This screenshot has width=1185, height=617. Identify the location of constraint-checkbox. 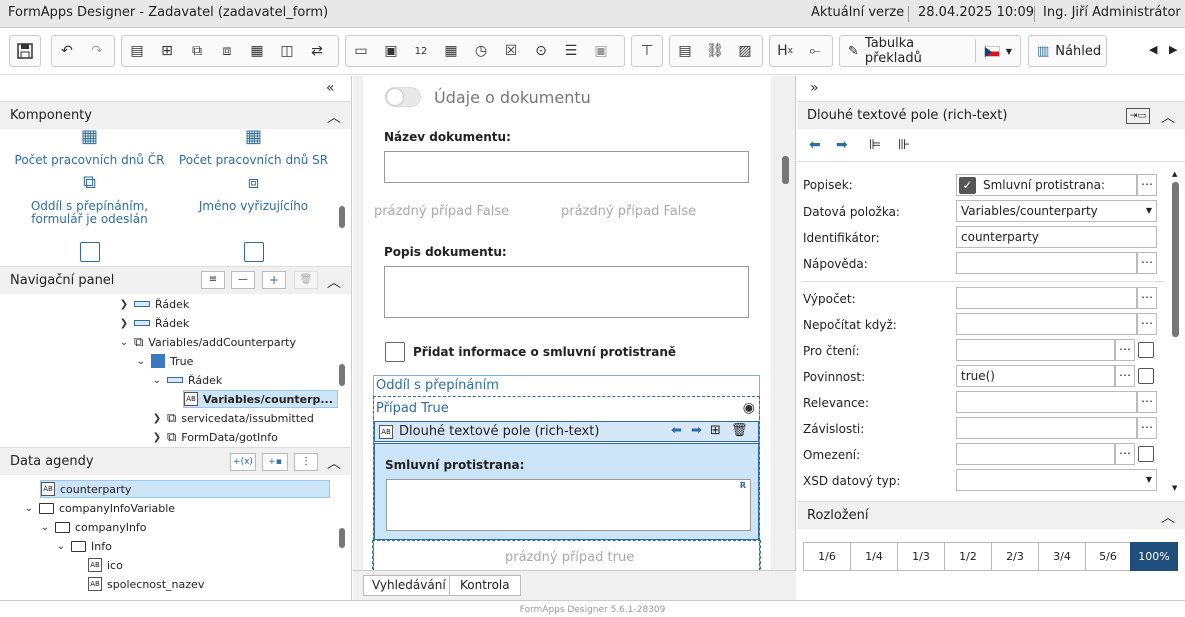
(1146, 454).